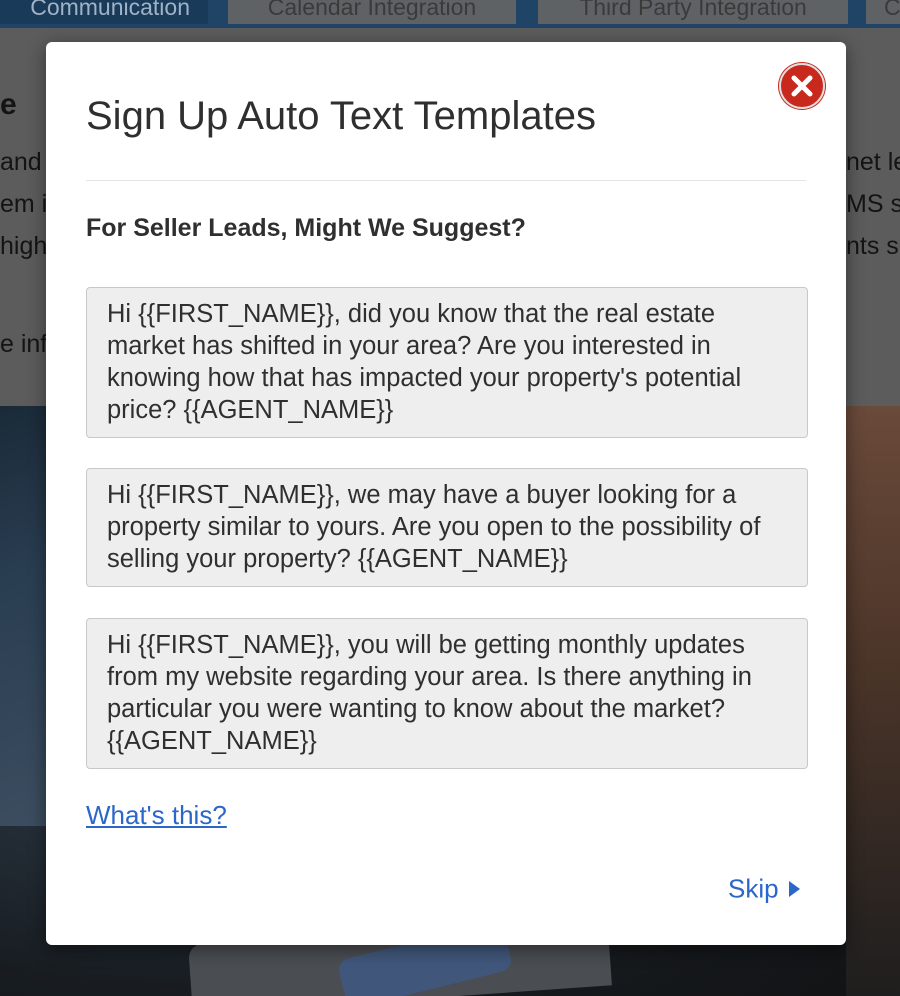 The image size is (900, 996). I want to click on dialog-title: Sign Up Auto Text Templates, so click(341, 116).